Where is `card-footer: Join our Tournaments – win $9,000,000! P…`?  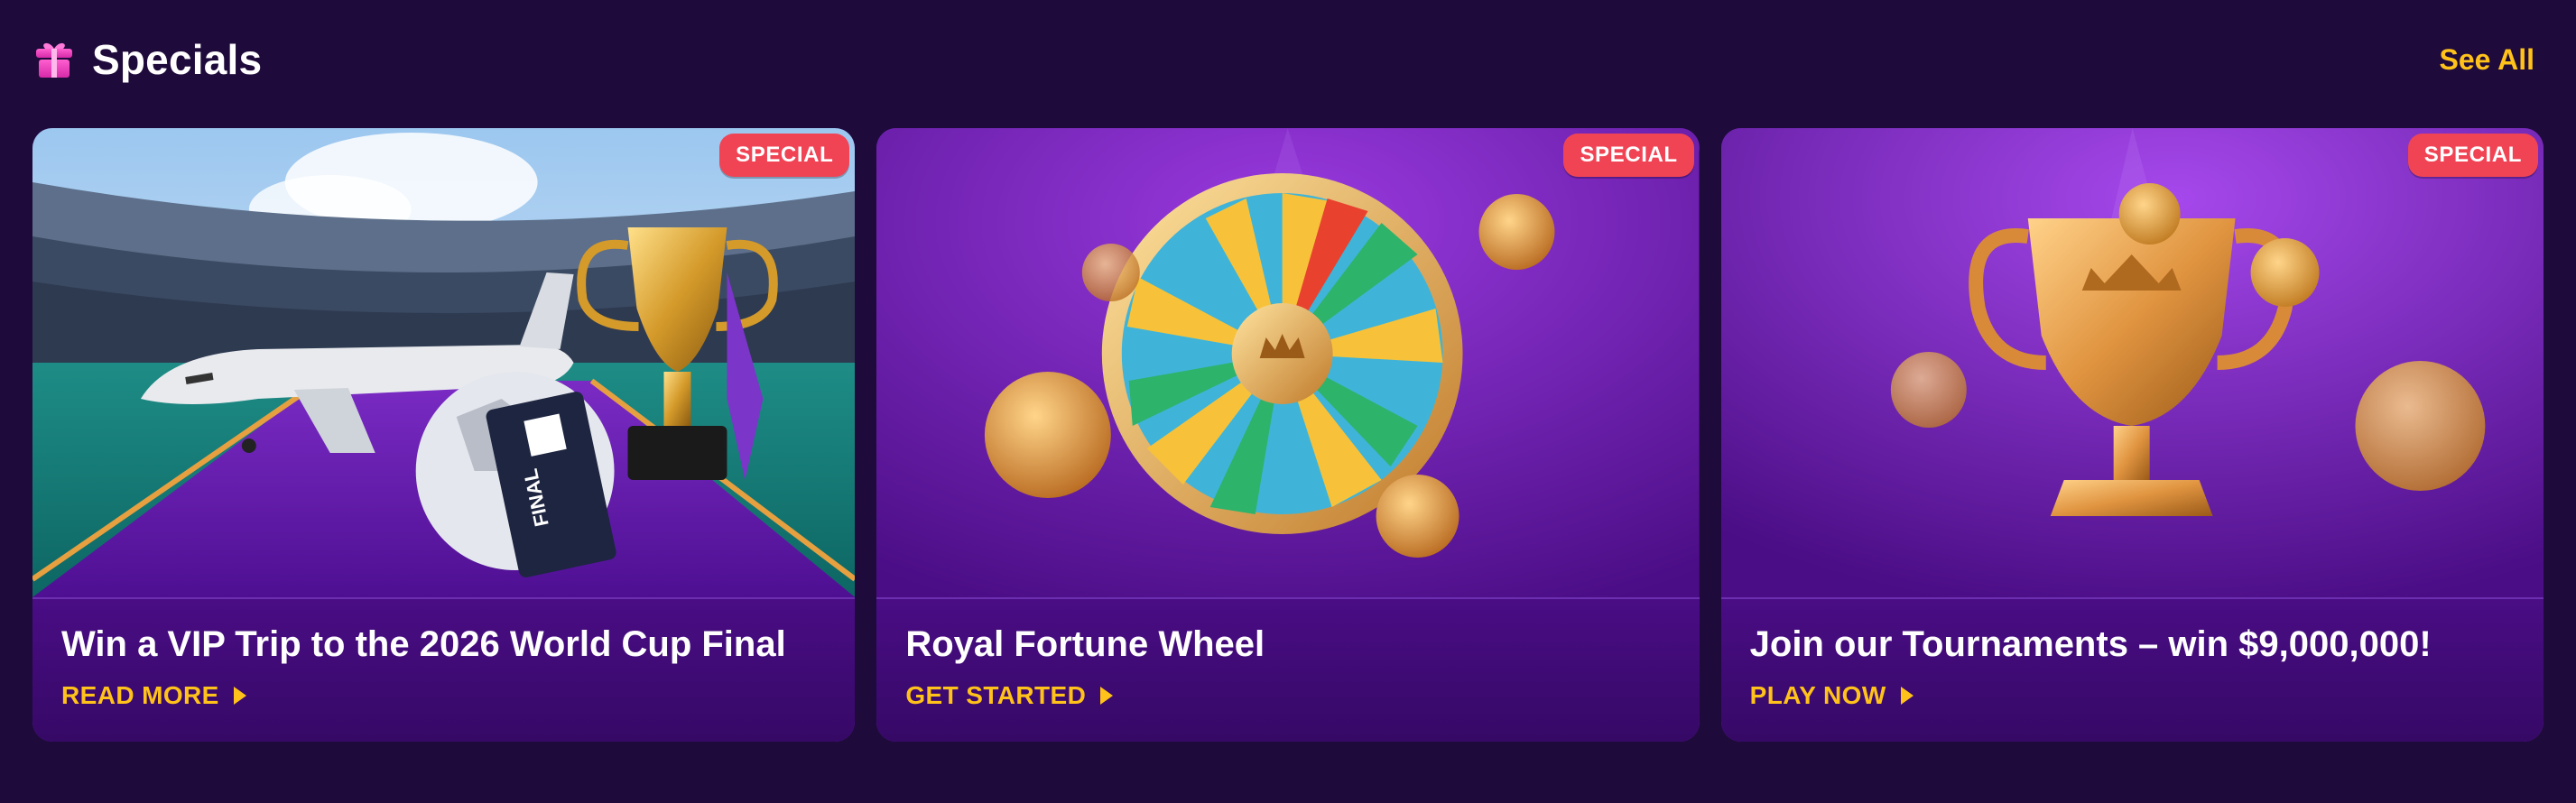
card-footer: Join our Tournaments – win $9,000,000! P… is located at coordinates (2132, 669).